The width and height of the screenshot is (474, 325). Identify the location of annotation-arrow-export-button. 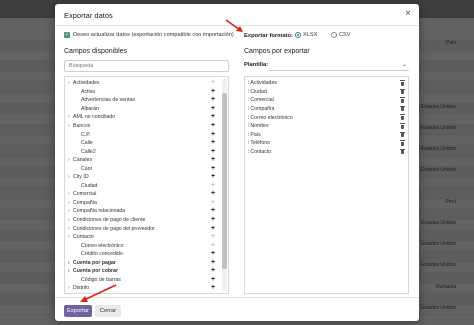
(98, 293).